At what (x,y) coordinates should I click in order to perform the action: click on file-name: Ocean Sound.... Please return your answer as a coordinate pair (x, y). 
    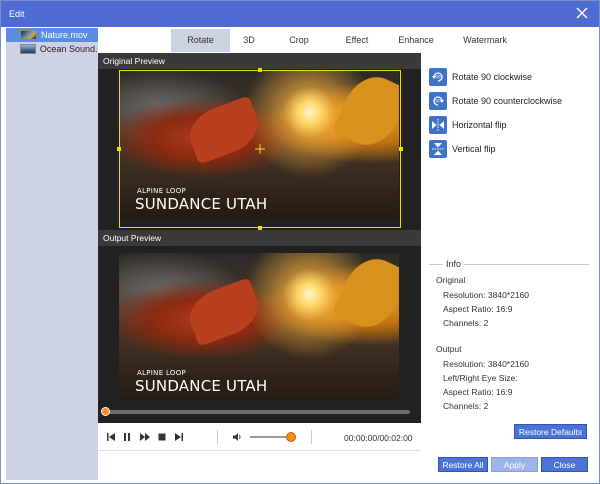
    Looking at the image, I should click on (68, 49).